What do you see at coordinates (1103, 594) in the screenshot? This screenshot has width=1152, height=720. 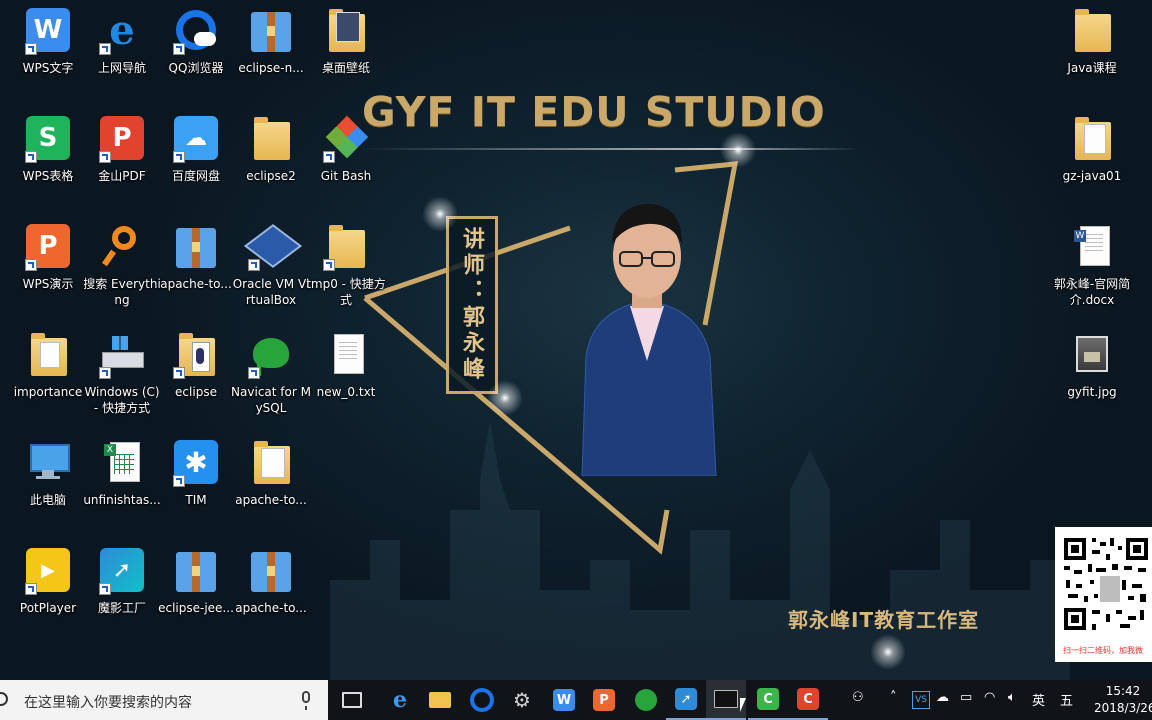 I see `qr-code-panel: 扫一扫二维码，加我微` at bounding box center [1103, 594].